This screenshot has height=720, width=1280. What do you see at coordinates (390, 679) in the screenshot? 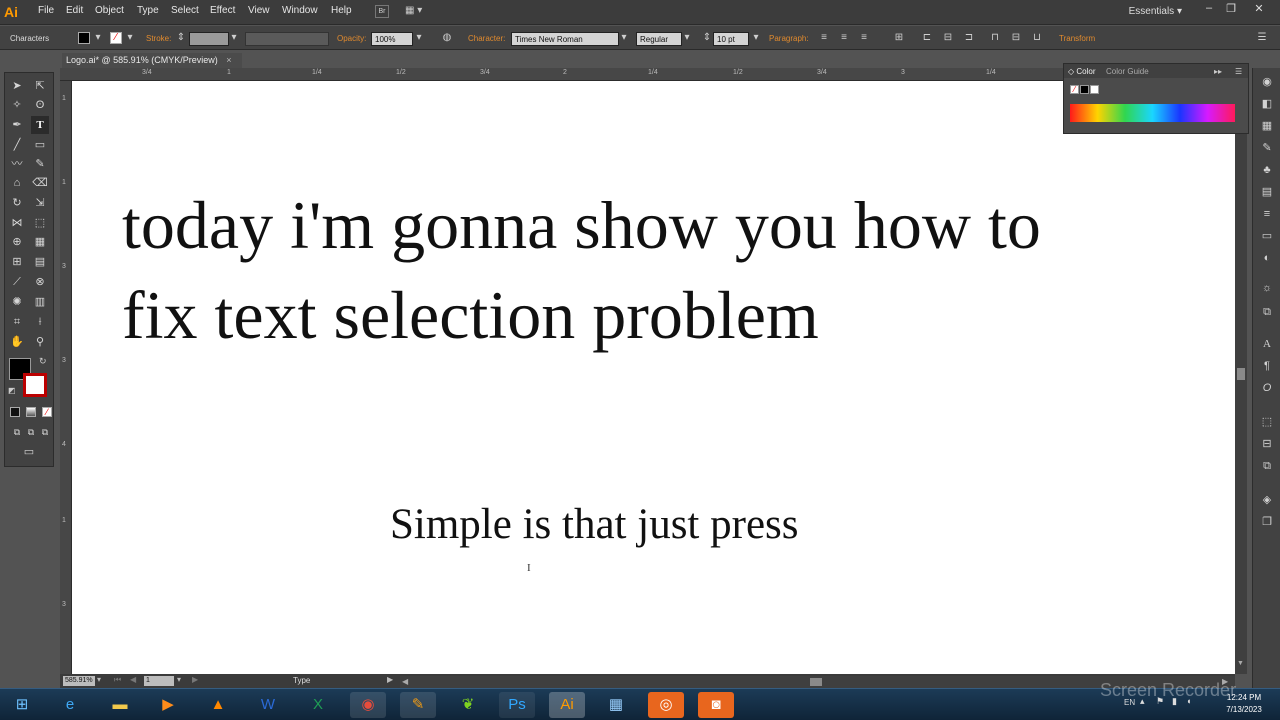
I see `status-menu-icon: ▶` at bounding box center [390, 679].